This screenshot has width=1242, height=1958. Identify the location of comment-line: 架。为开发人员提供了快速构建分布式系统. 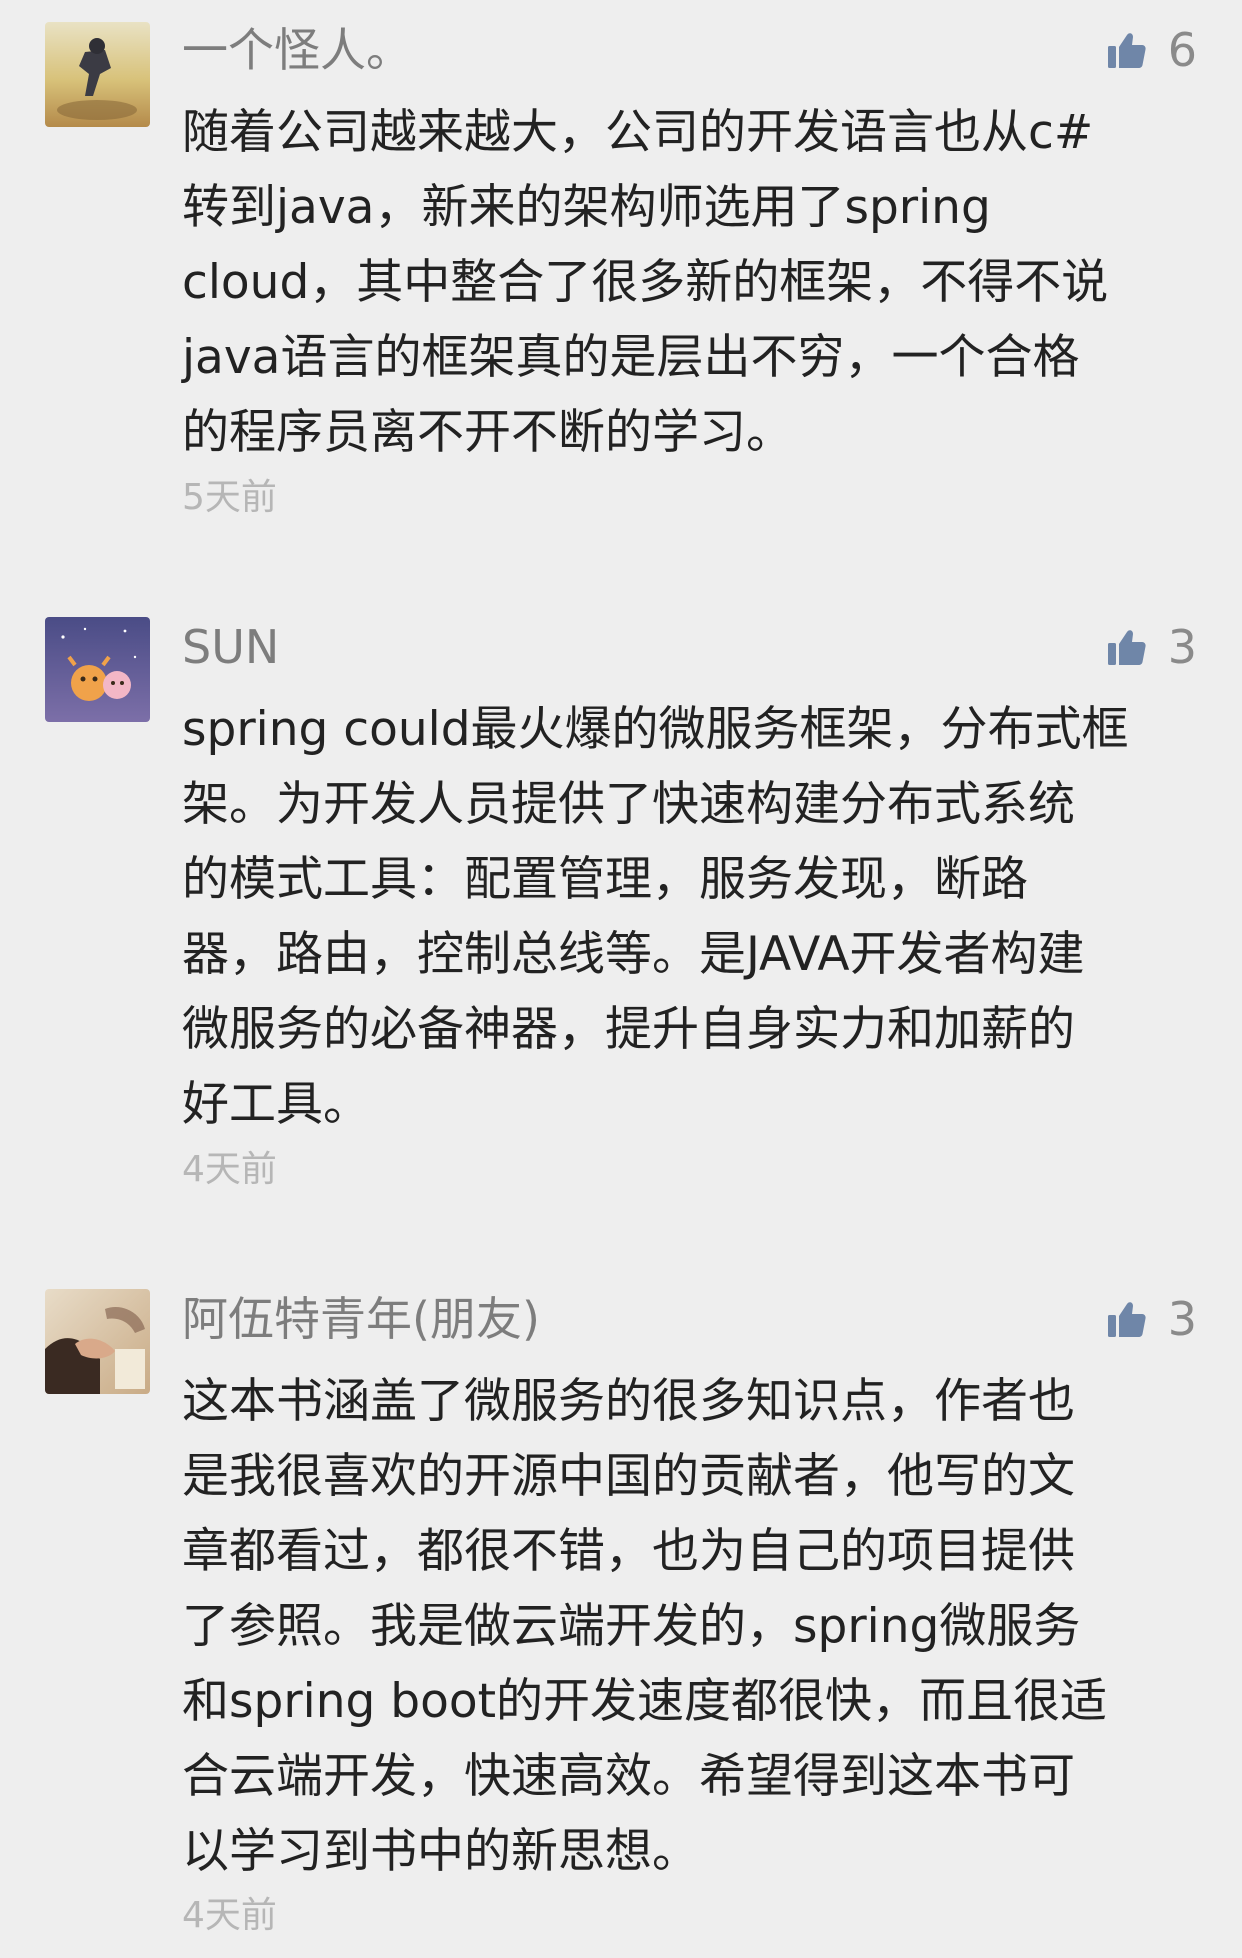
(628, 804).